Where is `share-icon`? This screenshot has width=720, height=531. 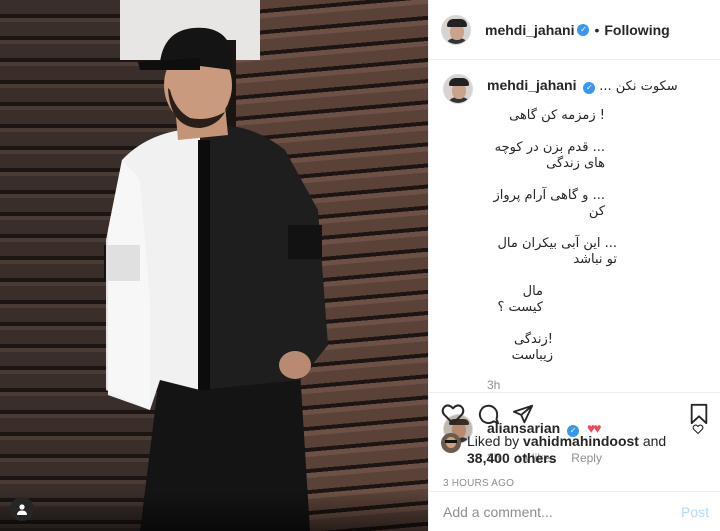 share-icon is located at coordinates (523, 414).